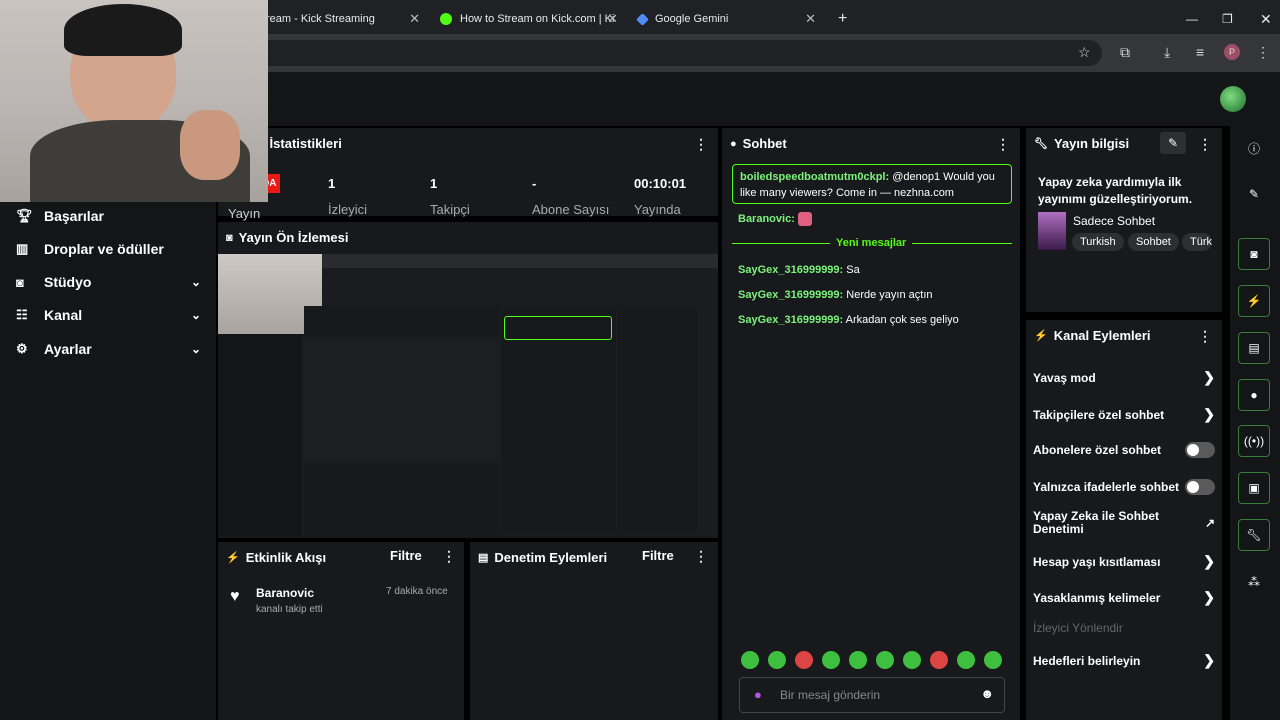 The width and height of the screenshot is (1280, 720). Describe the element at coordinates (287, 237) in the screenshot. I see `preview-title: ◙ Yayın Ön İzlemesi` at that location.